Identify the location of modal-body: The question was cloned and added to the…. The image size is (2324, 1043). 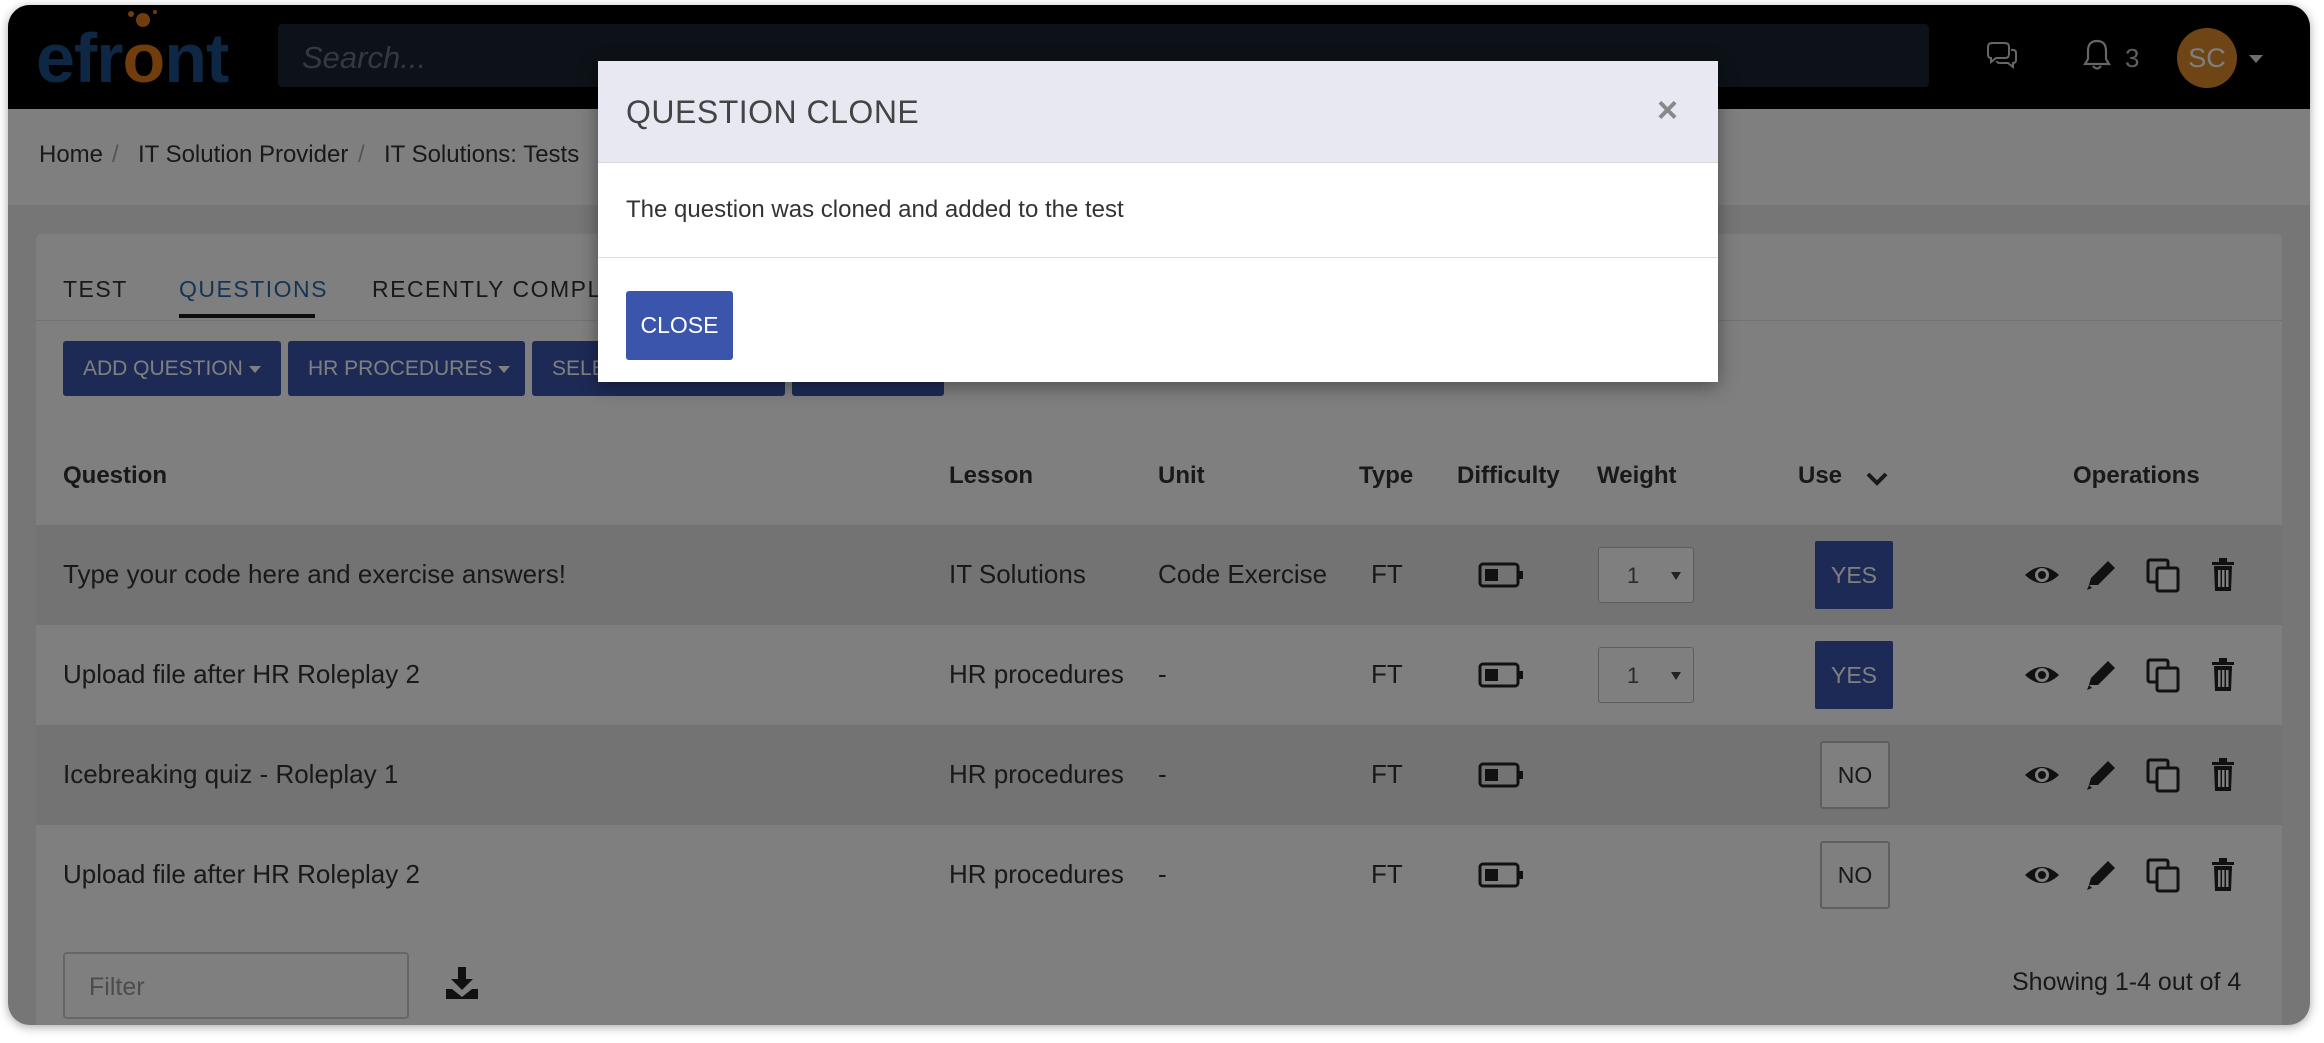
(1158, 210).